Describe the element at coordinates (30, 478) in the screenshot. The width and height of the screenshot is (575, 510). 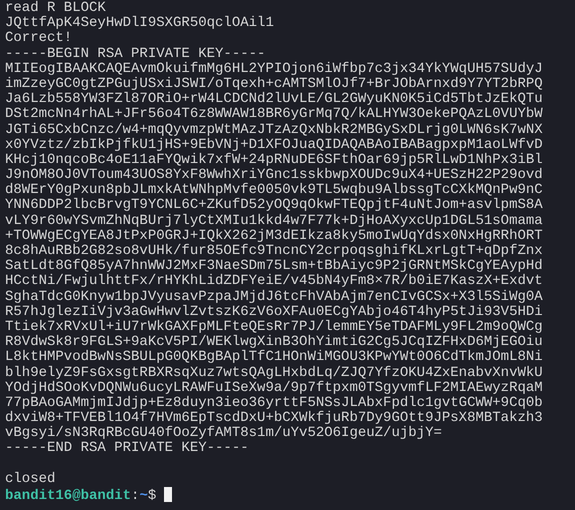
I see `terminal-line: closed` at that location.